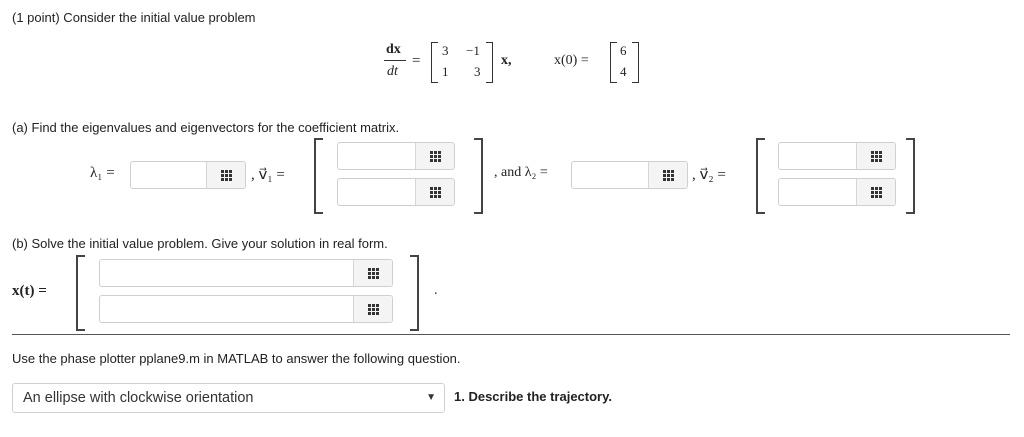 Image resolution: width=1024 pixels, height=437 pixels. I want to click on lambda1-equation-button, so click(225, 175).